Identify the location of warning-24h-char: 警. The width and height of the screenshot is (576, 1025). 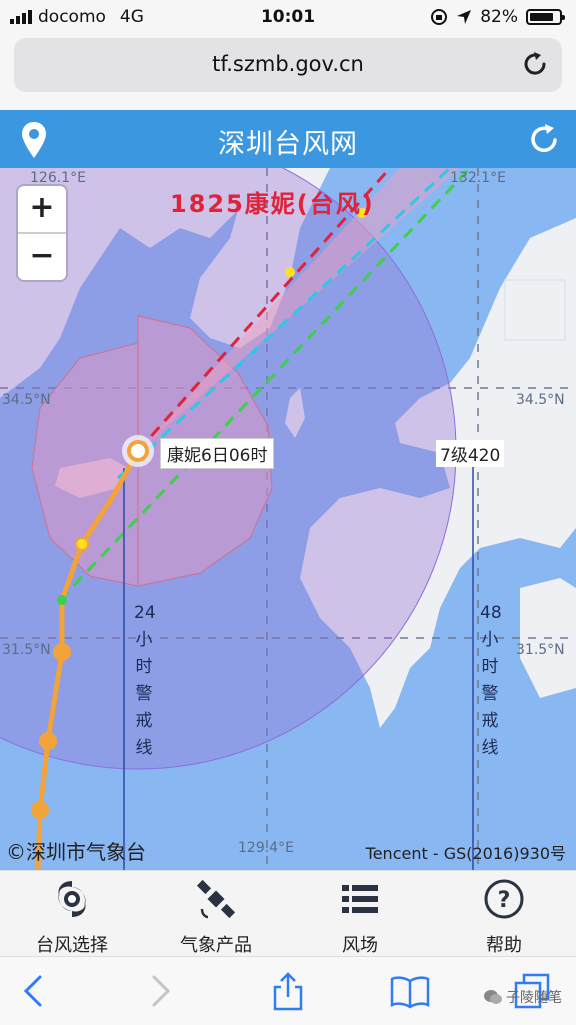
(144, 694).